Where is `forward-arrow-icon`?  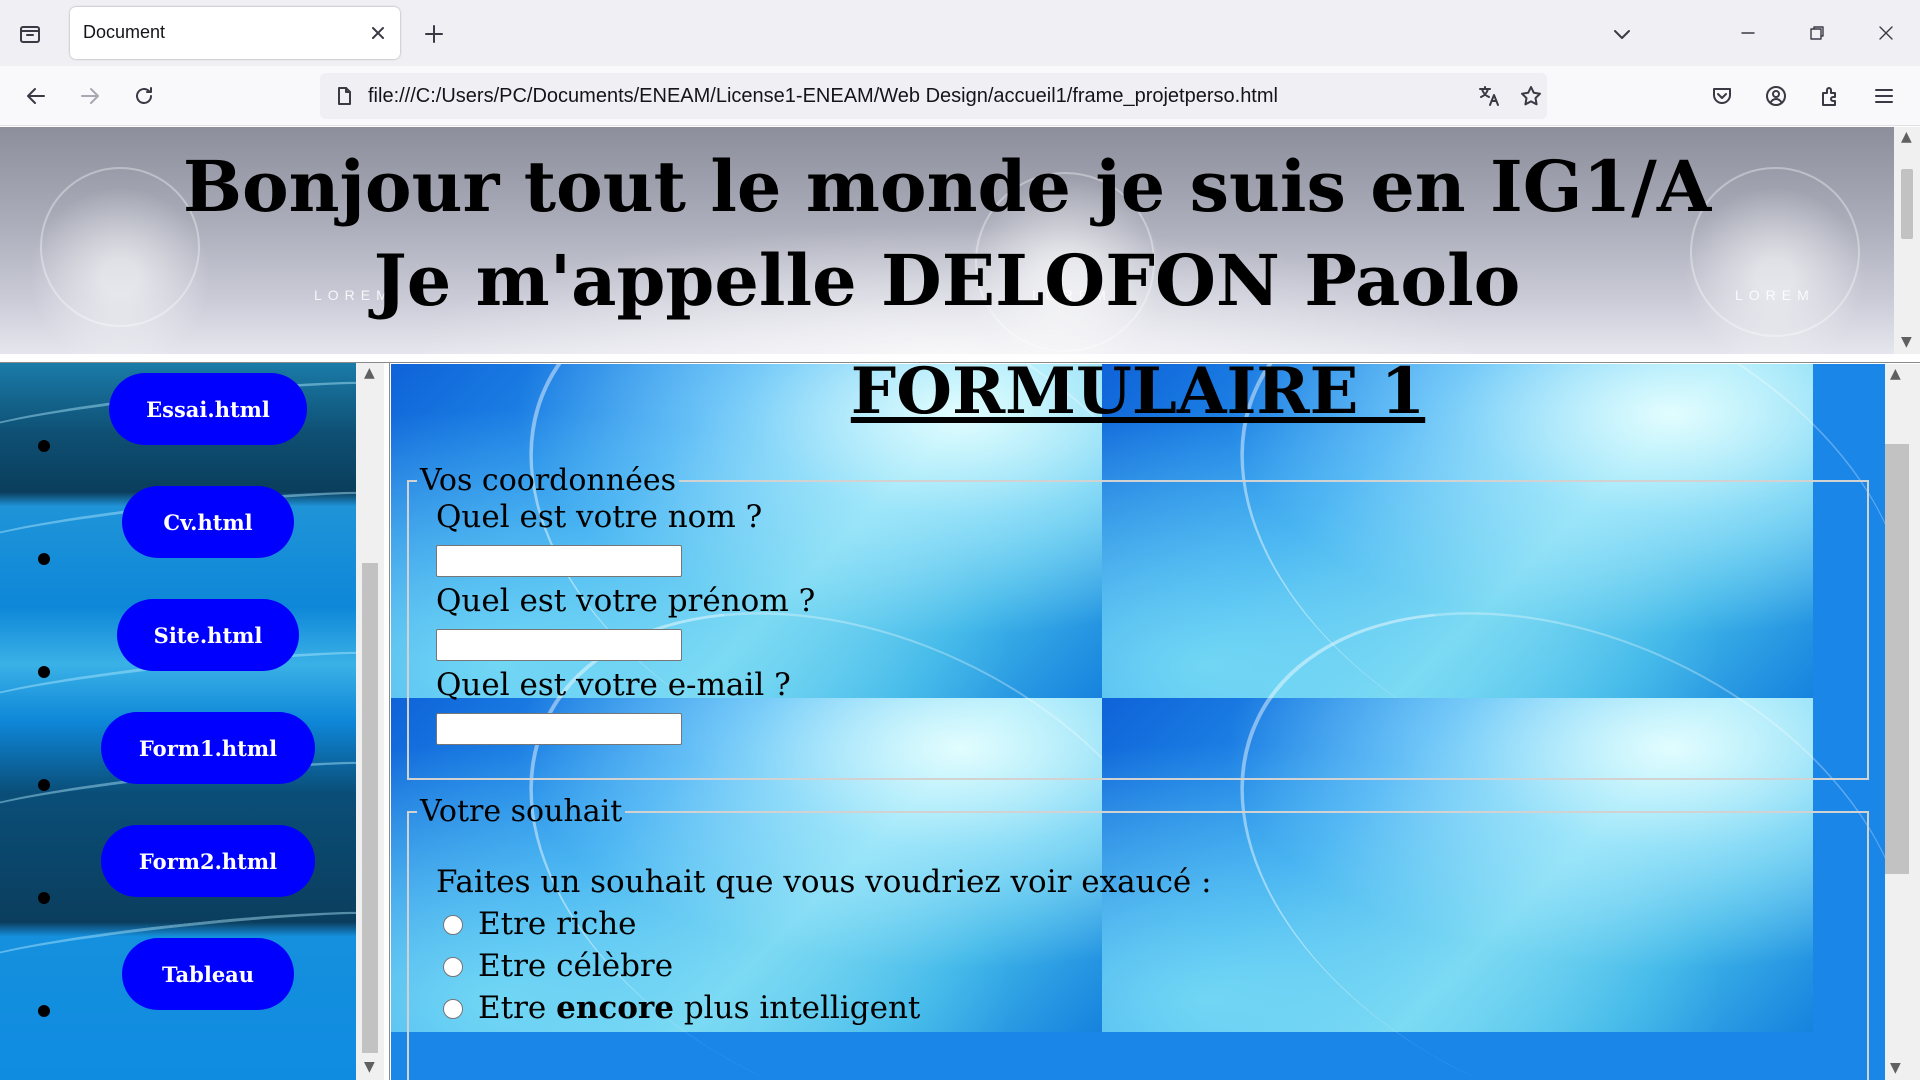
forward-arrow-icon is located at coordinates (90, 96).